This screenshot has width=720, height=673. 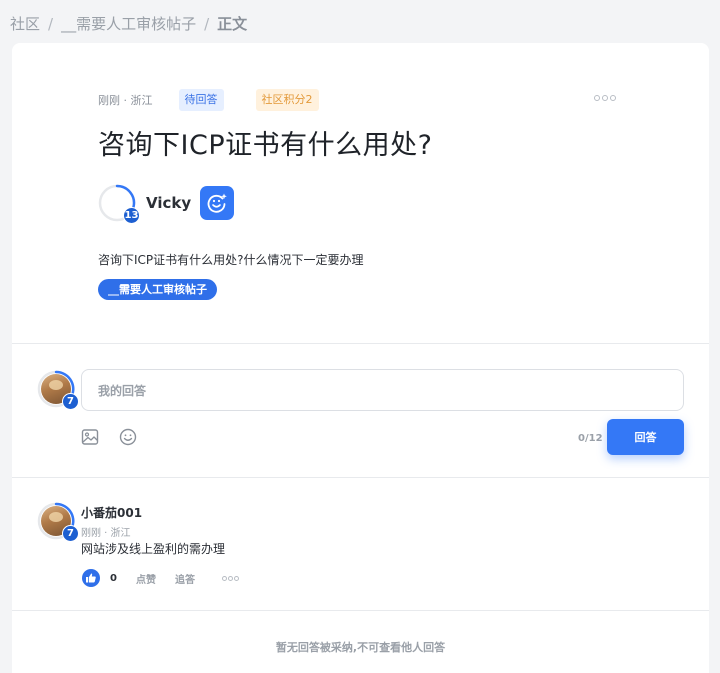 I want to click on post-author: 13 Vicky, so click(x=166, y=204).